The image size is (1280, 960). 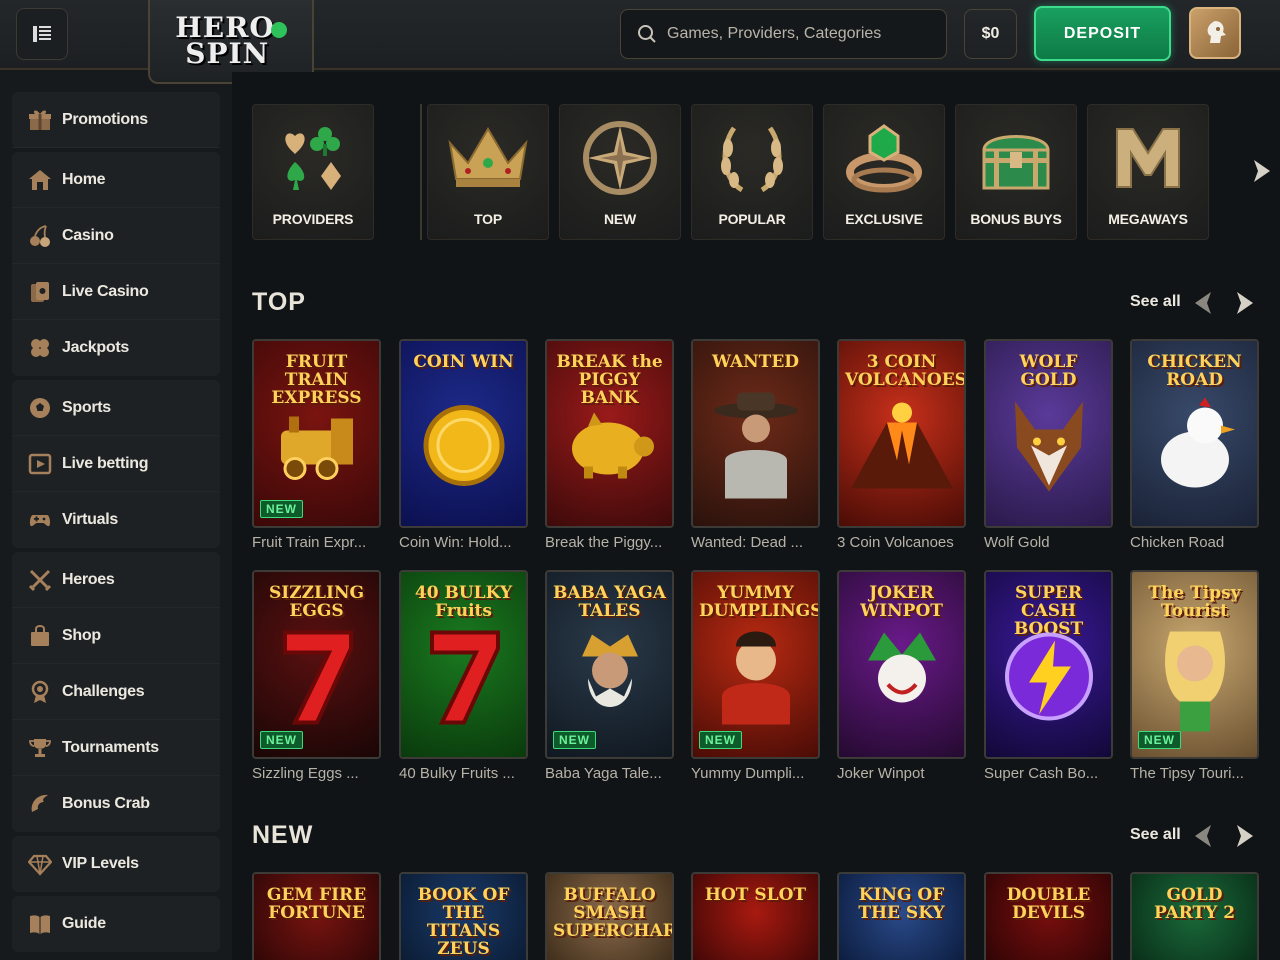 I want to click on game-name: Chicken Road, so click(x=1196, y=542).